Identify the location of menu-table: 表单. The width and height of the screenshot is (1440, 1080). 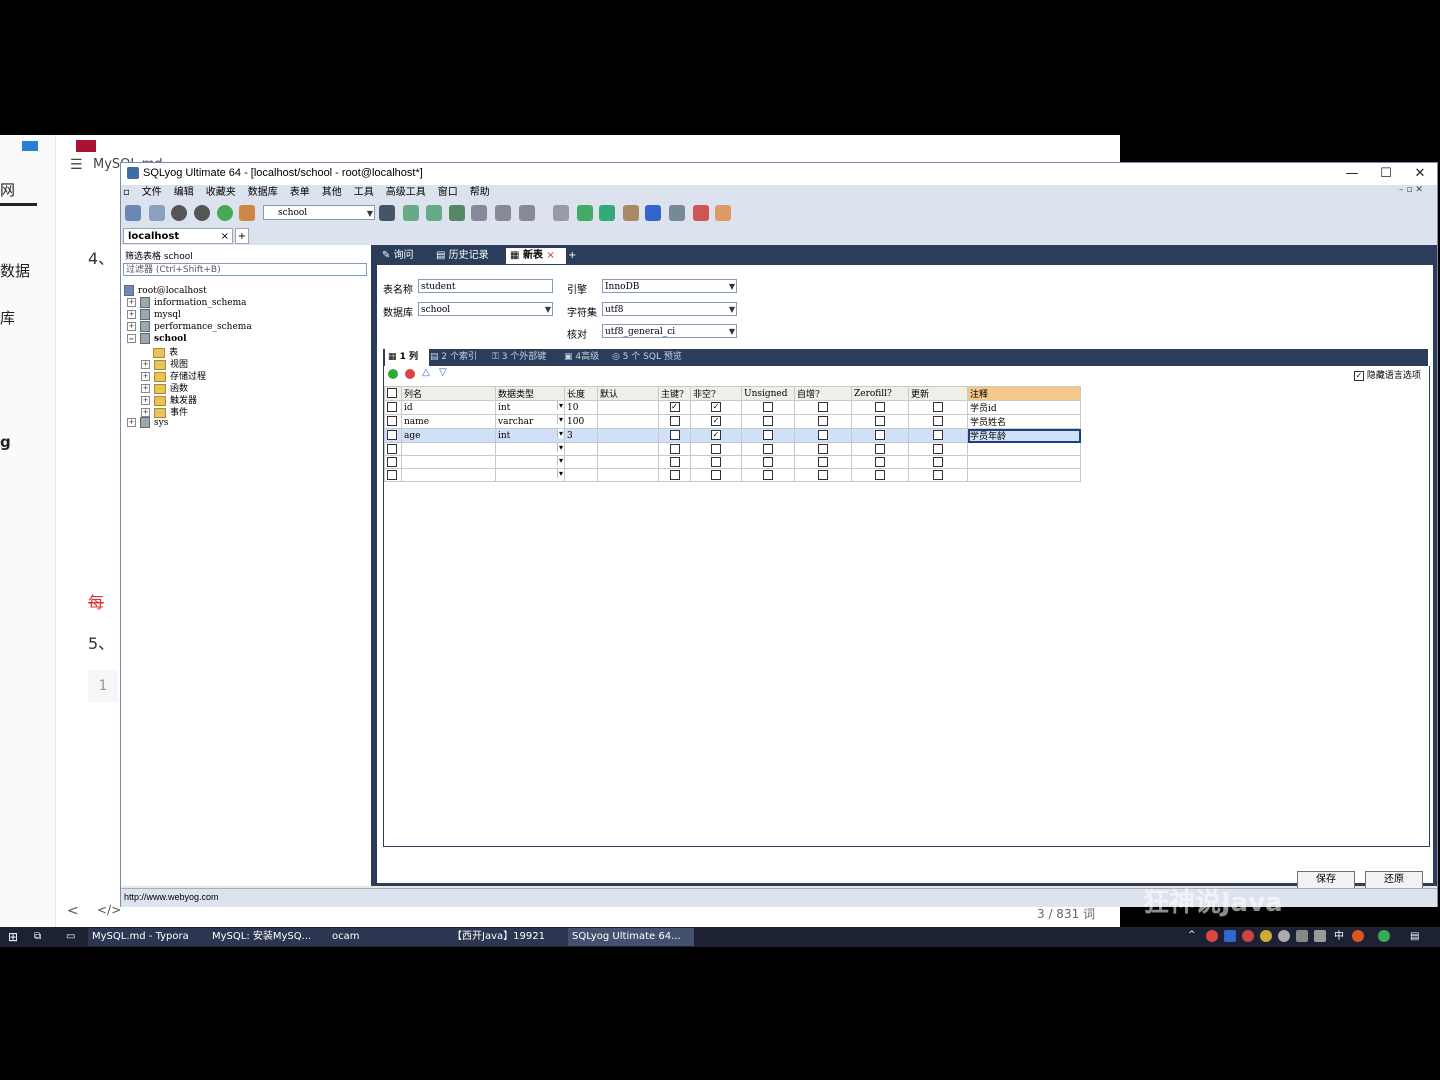
(300, 193).